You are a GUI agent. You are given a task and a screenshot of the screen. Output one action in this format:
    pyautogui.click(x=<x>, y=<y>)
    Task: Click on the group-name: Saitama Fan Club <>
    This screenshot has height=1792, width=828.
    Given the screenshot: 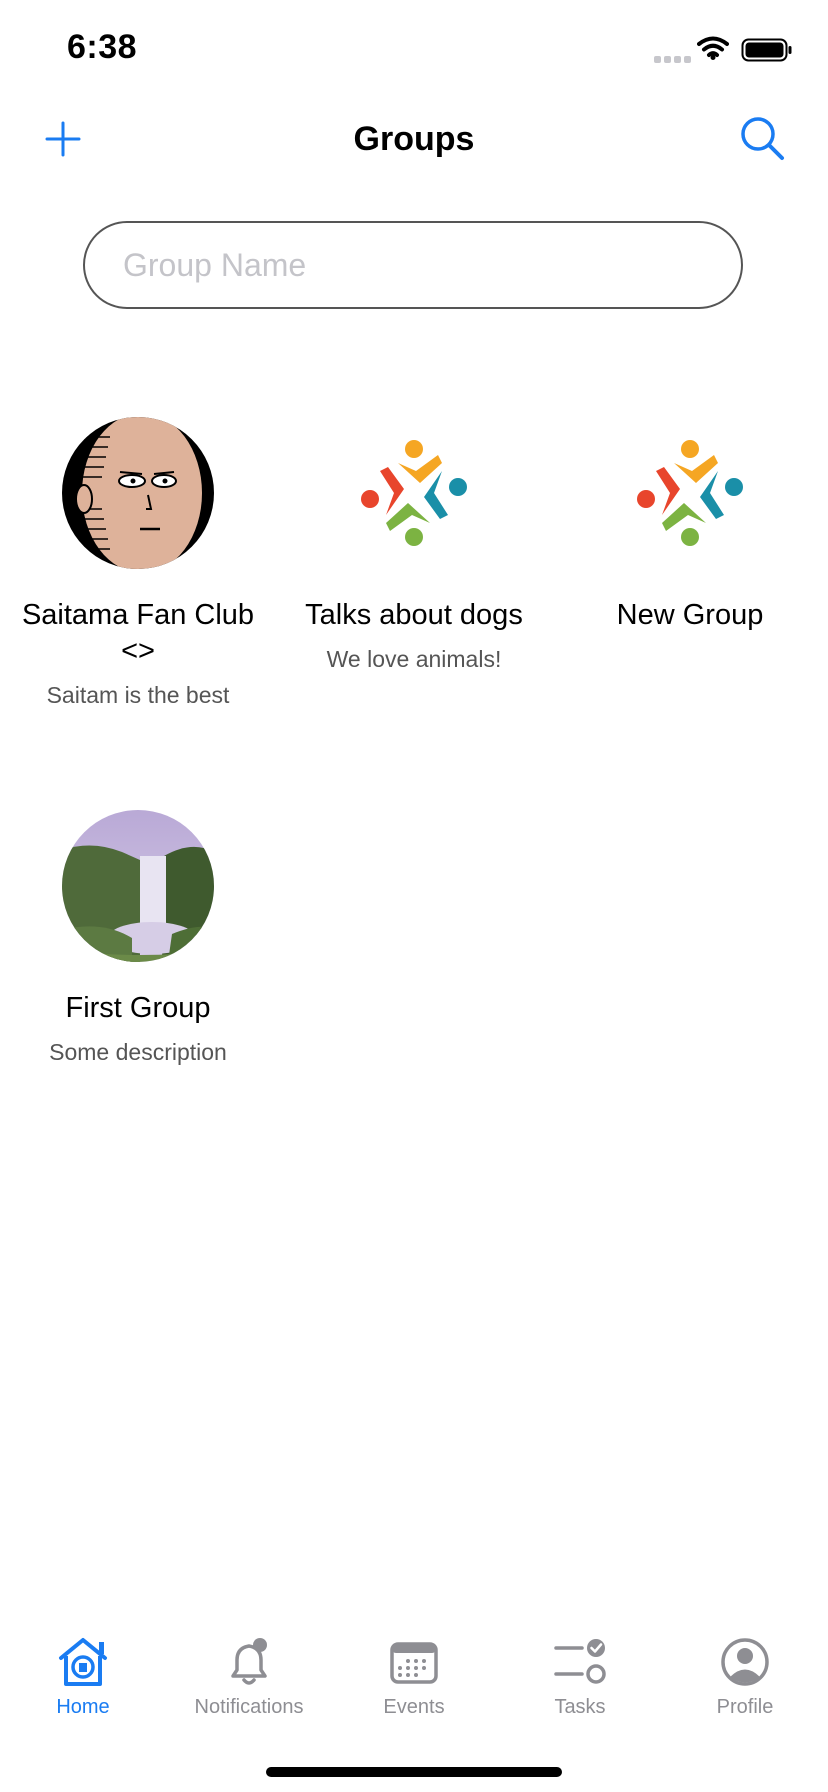 What is the action you would take?
    pyautogui.click(x=138, y=633)
    